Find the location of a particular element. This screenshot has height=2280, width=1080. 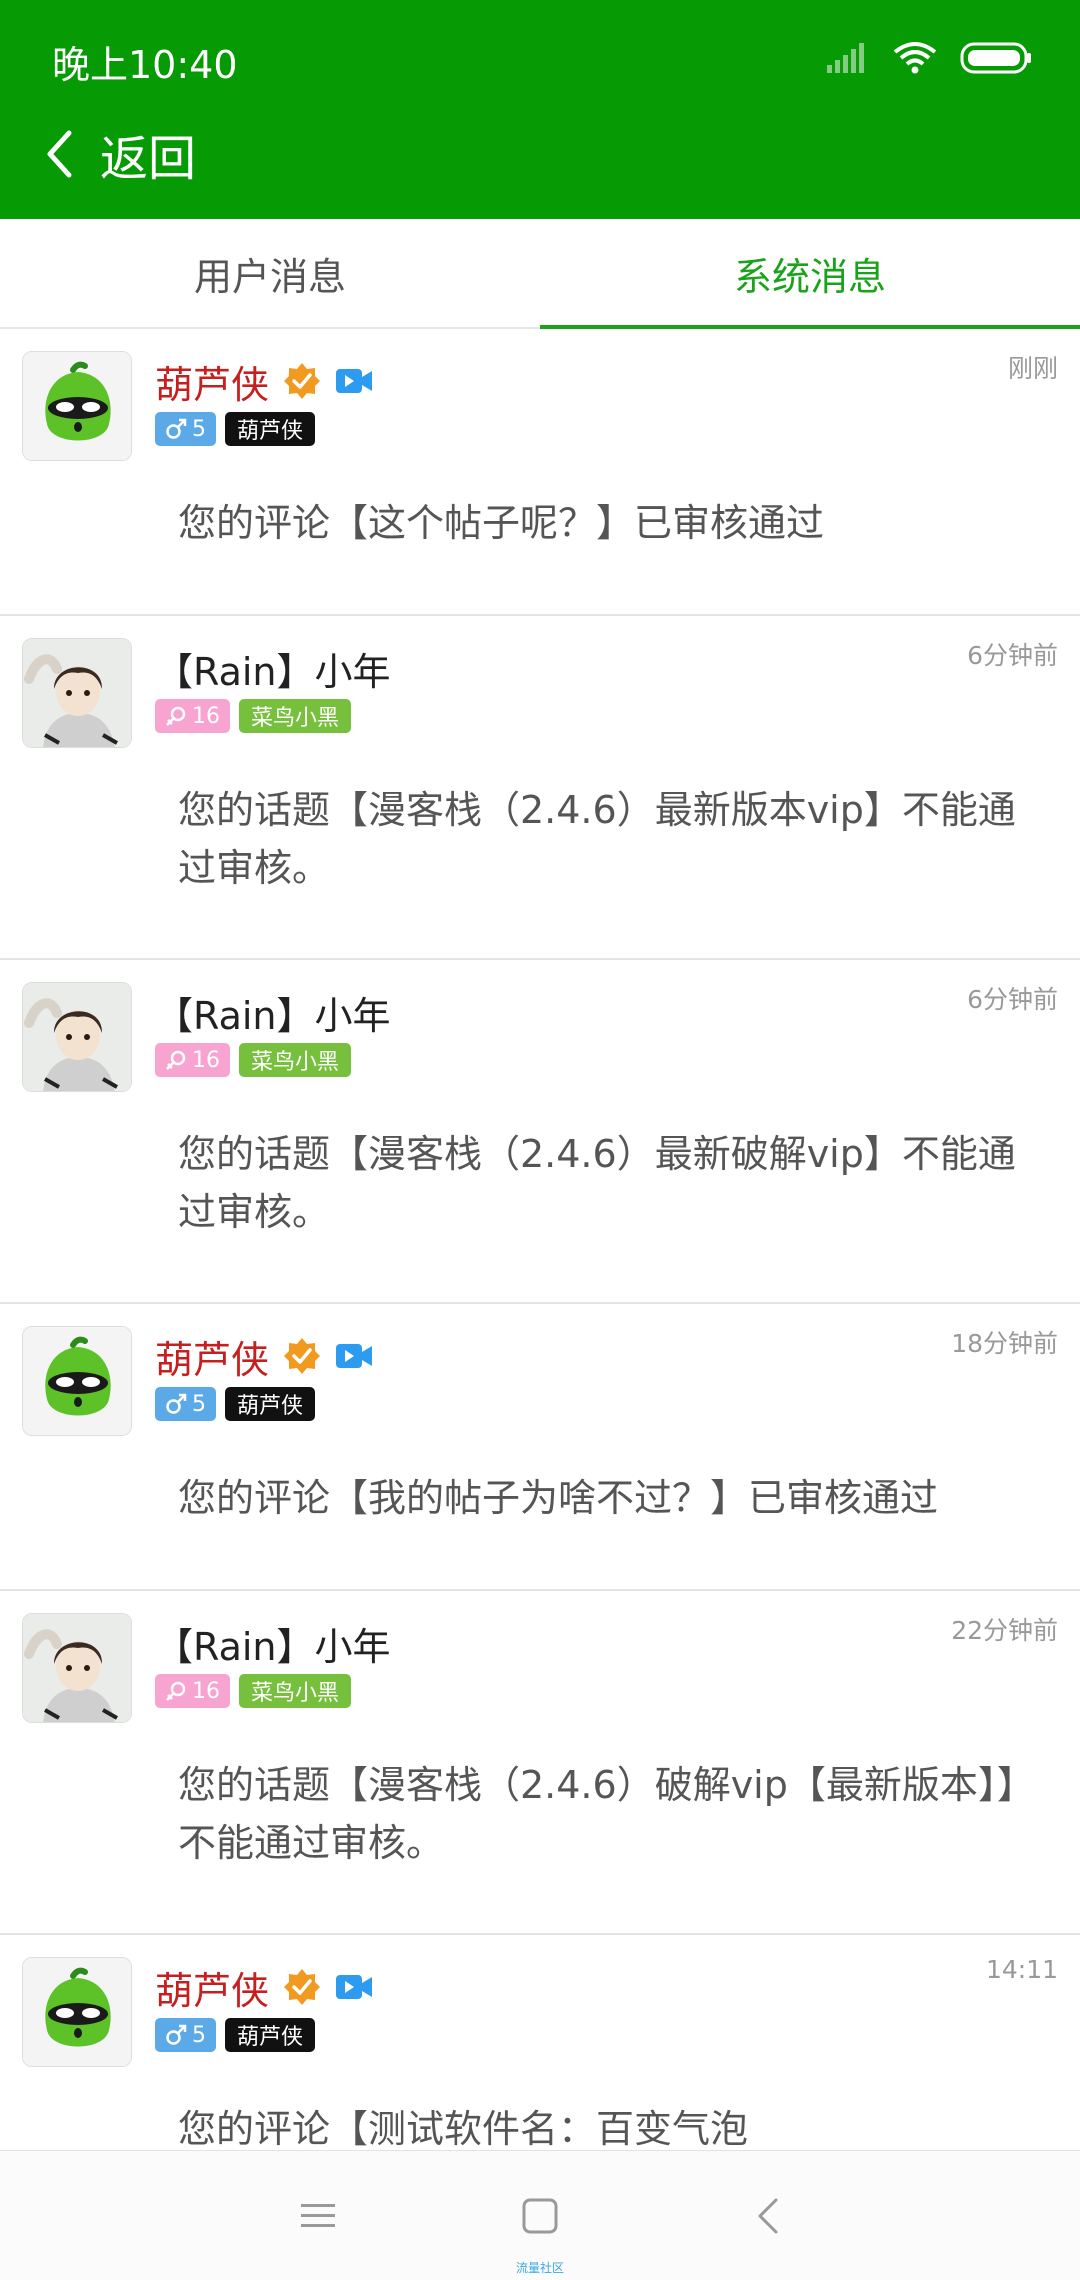

message-content: 您的话题【漫客栈（2.4.6）最新版本vip】不能通过审核。 is located at coordinates (597, 839).